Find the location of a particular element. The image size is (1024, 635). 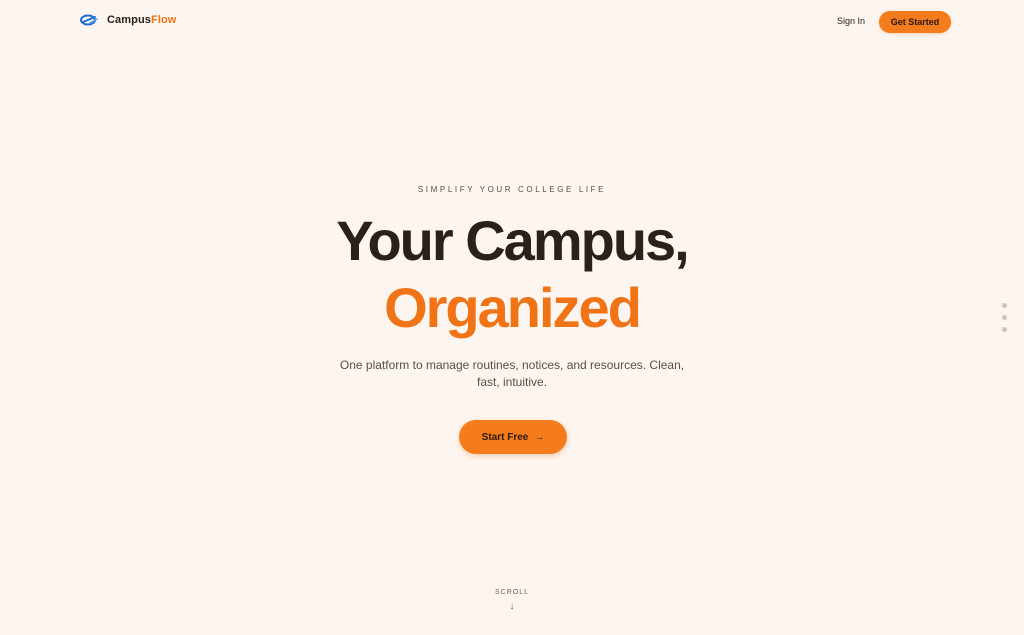

brand-name-main: Campus is located at coordinates (129, 20).